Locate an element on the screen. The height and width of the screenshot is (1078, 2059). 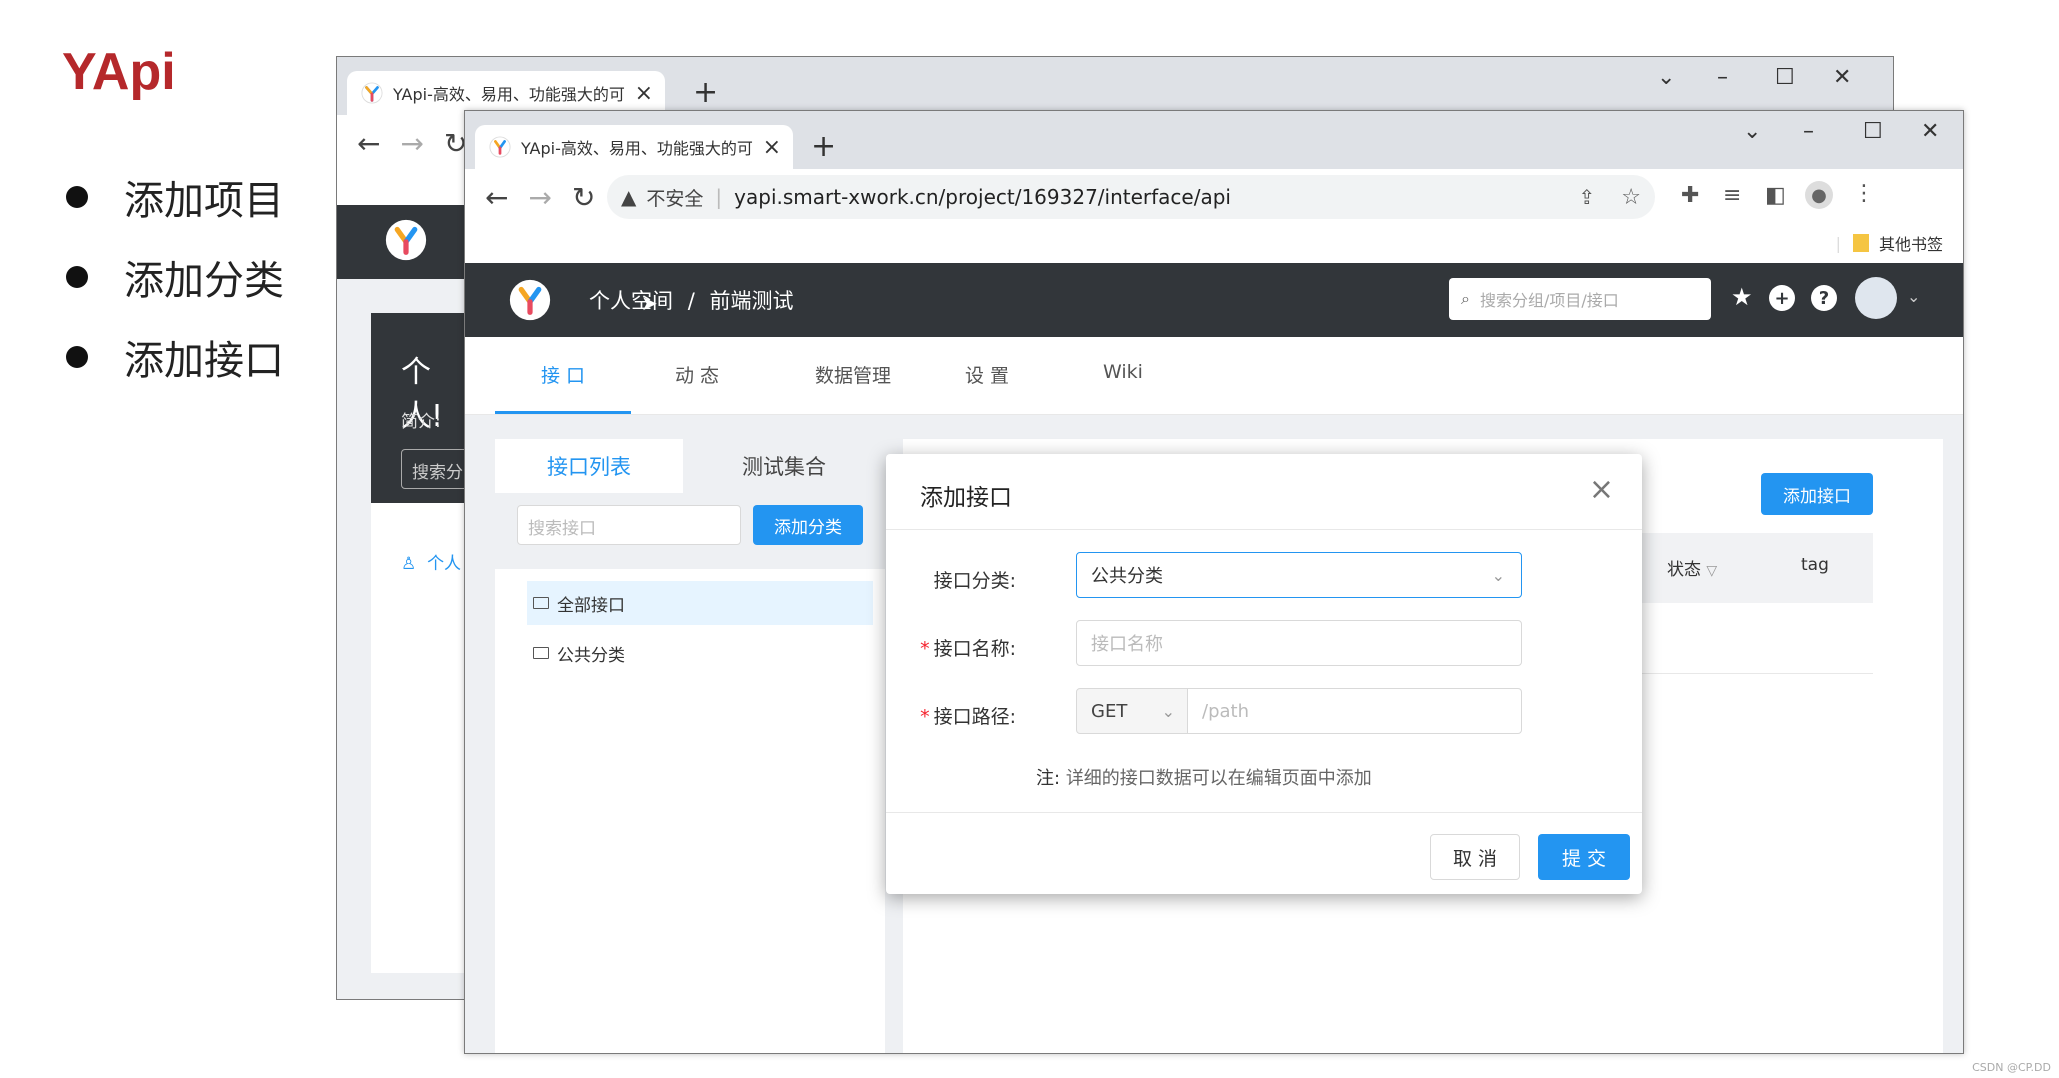
modal-footer-divider is located at coordinates (1264, 812).